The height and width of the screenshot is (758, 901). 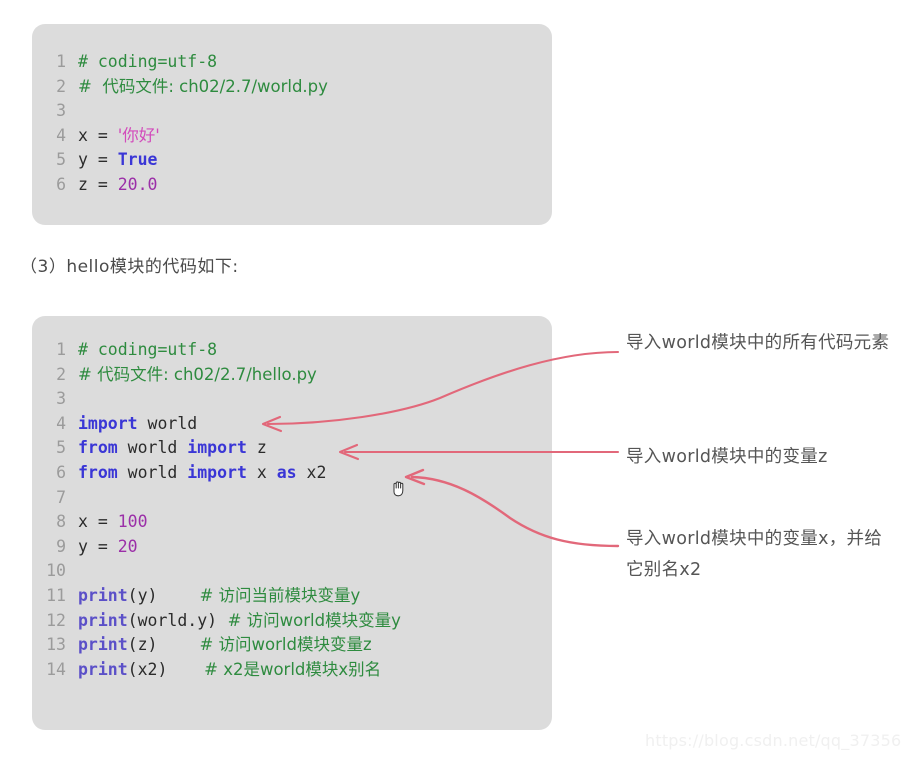 I want to click on code-token-number: 100, so click(x=132, y=522).